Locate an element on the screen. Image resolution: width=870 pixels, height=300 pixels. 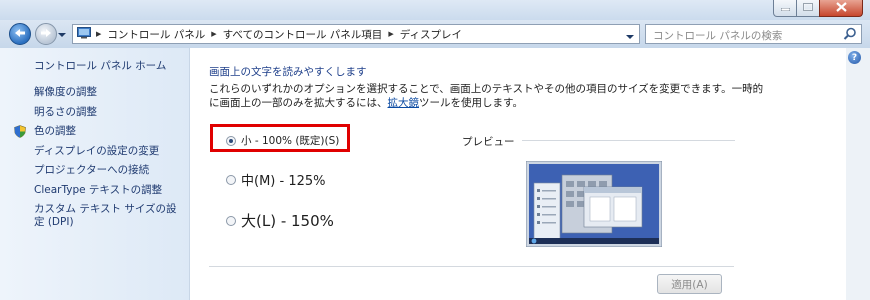
maximize-icon is located at coordinates (808, 8).